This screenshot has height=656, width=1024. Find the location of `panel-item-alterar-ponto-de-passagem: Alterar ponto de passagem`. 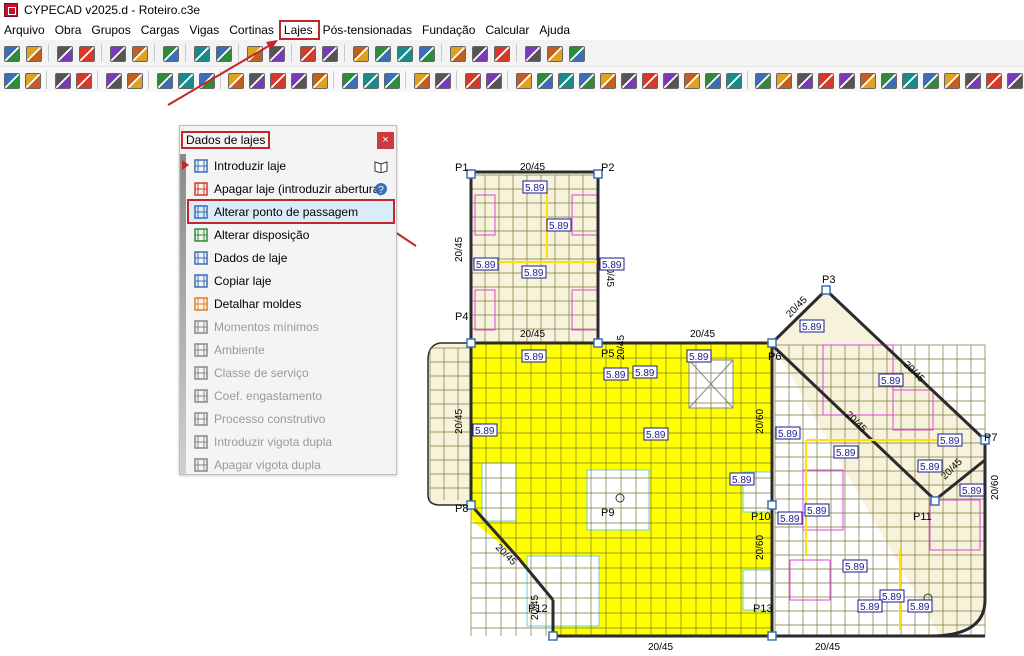

panel-item-alterar-ponto-de-passagem: Alterar ponto de passagem is located at coordinates (291, 211).